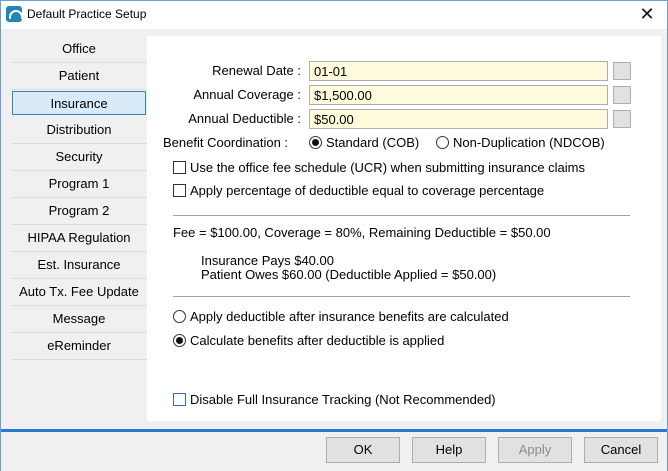  I want to click on help-button: Help, so click(449, 450).